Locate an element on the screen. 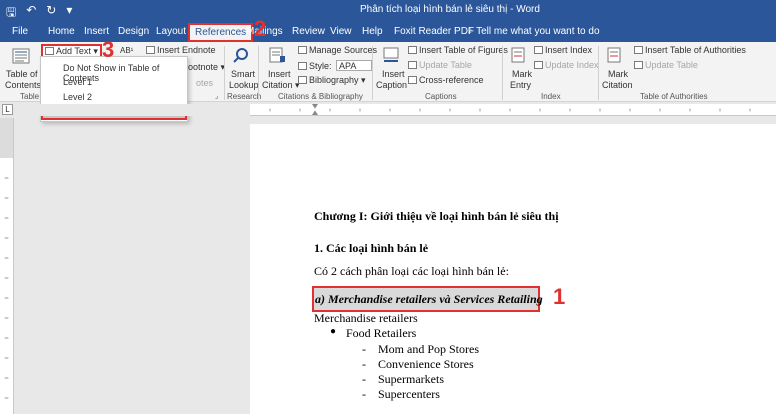 The width and height of the screenshot is (776, 414). bibliography-button: Bibliography ▾ is located at coordinates (332, 80).